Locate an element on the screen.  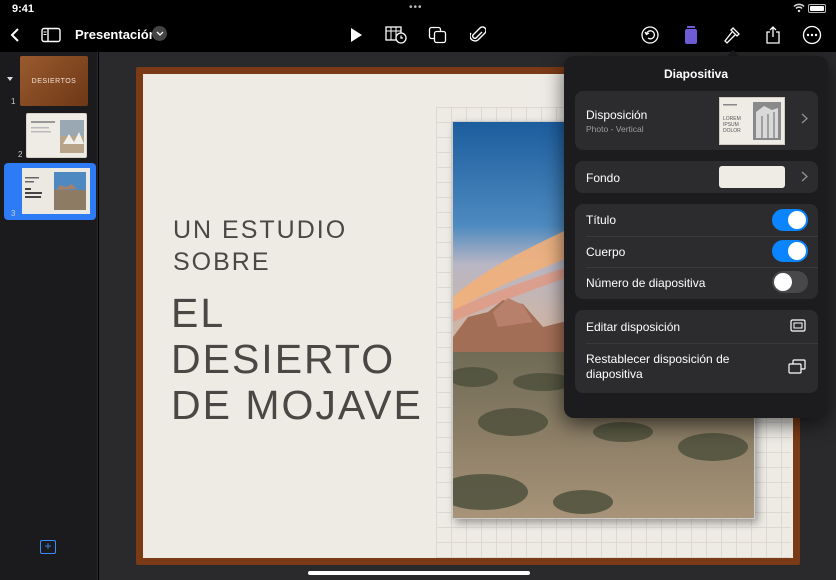
undo-icon is located at coordinates (650, 35).